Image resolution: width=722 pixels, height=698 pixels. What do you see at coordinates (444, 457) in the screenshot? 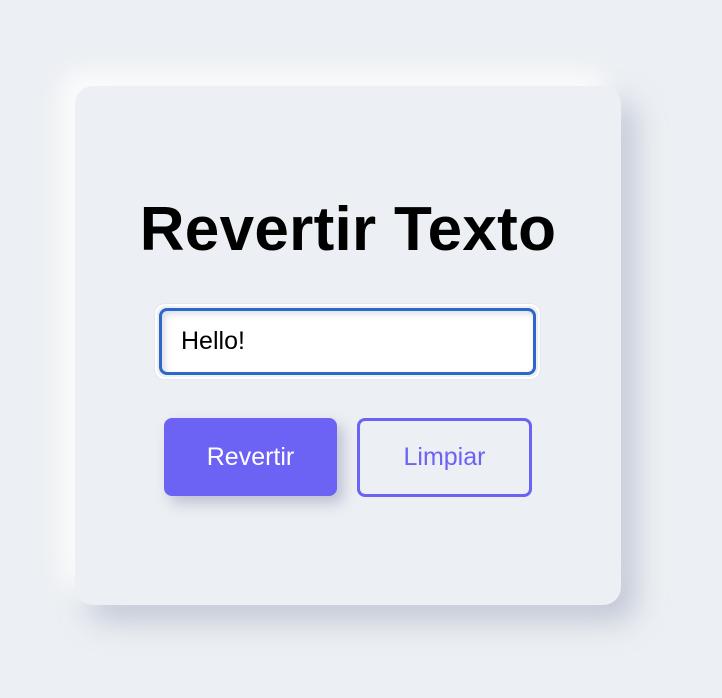
I see `clear-button: Limpiar` at bounding box center [444, 457].